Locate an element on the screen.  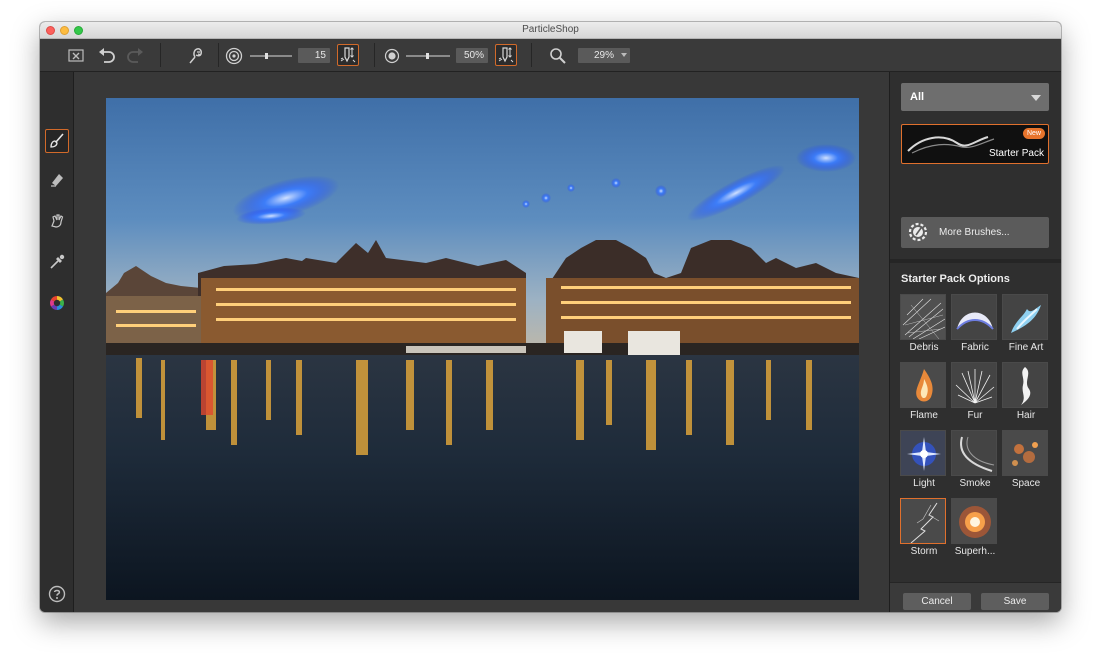
smoke-thumbnail is located at coordinates (974, 453).